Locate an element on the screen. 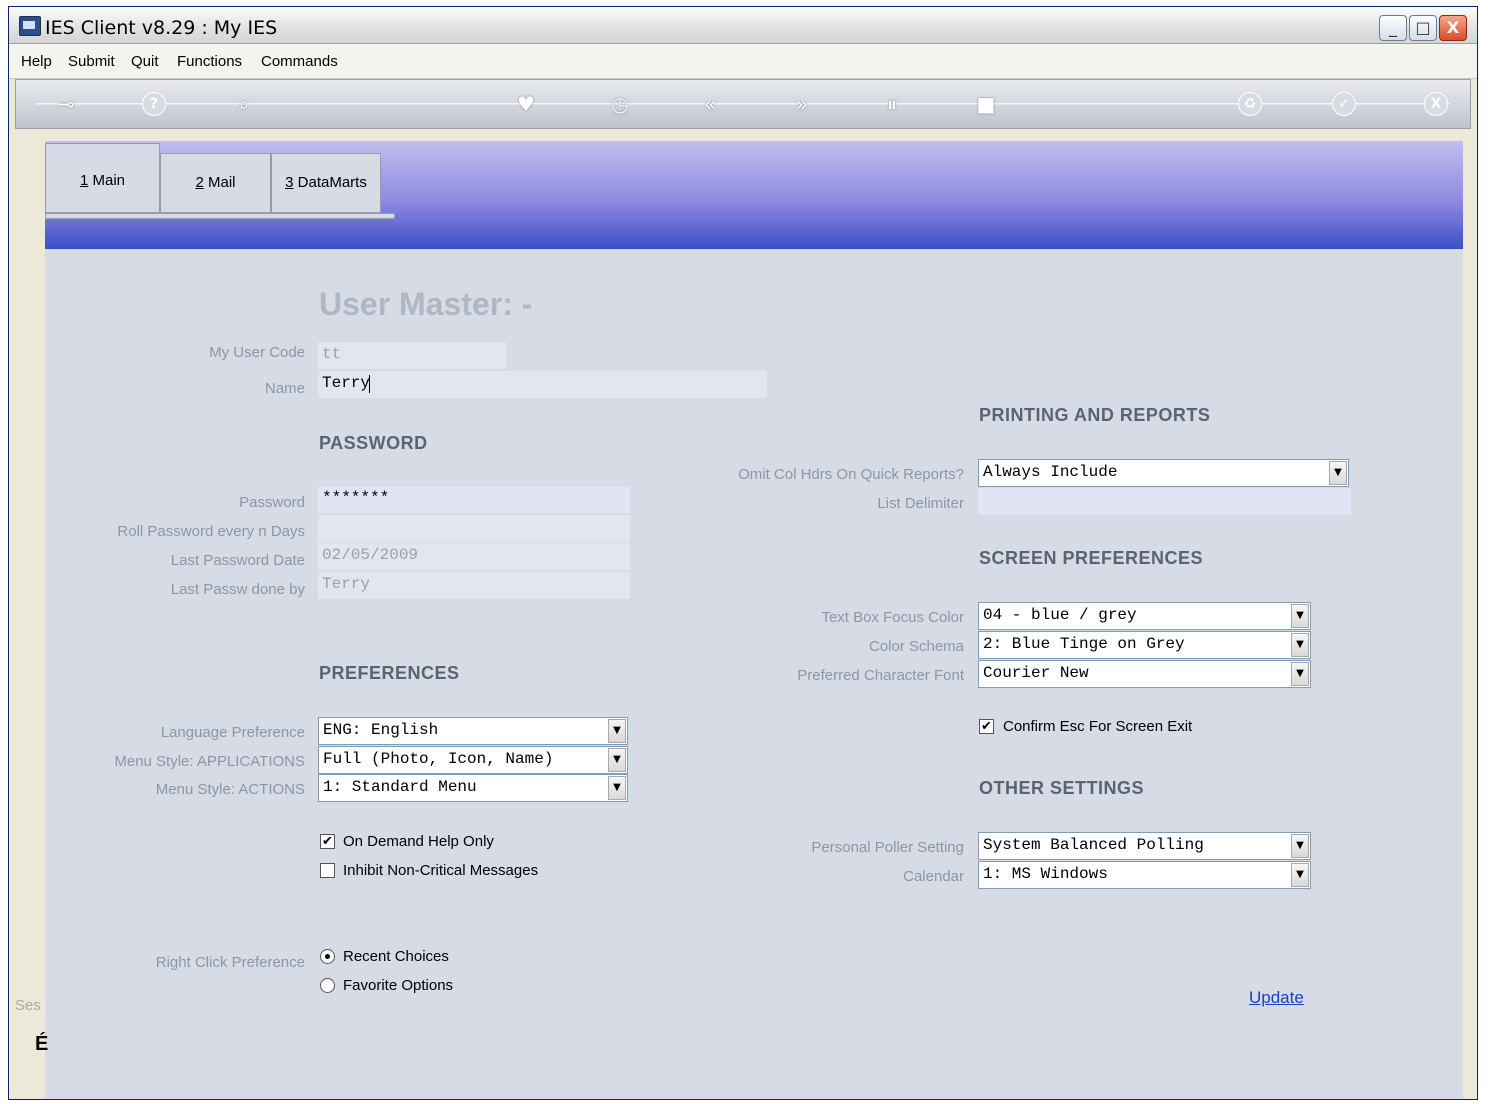 The image size is (1488, 1104). tab-main-text: Main is located at coordinates (107, 180).